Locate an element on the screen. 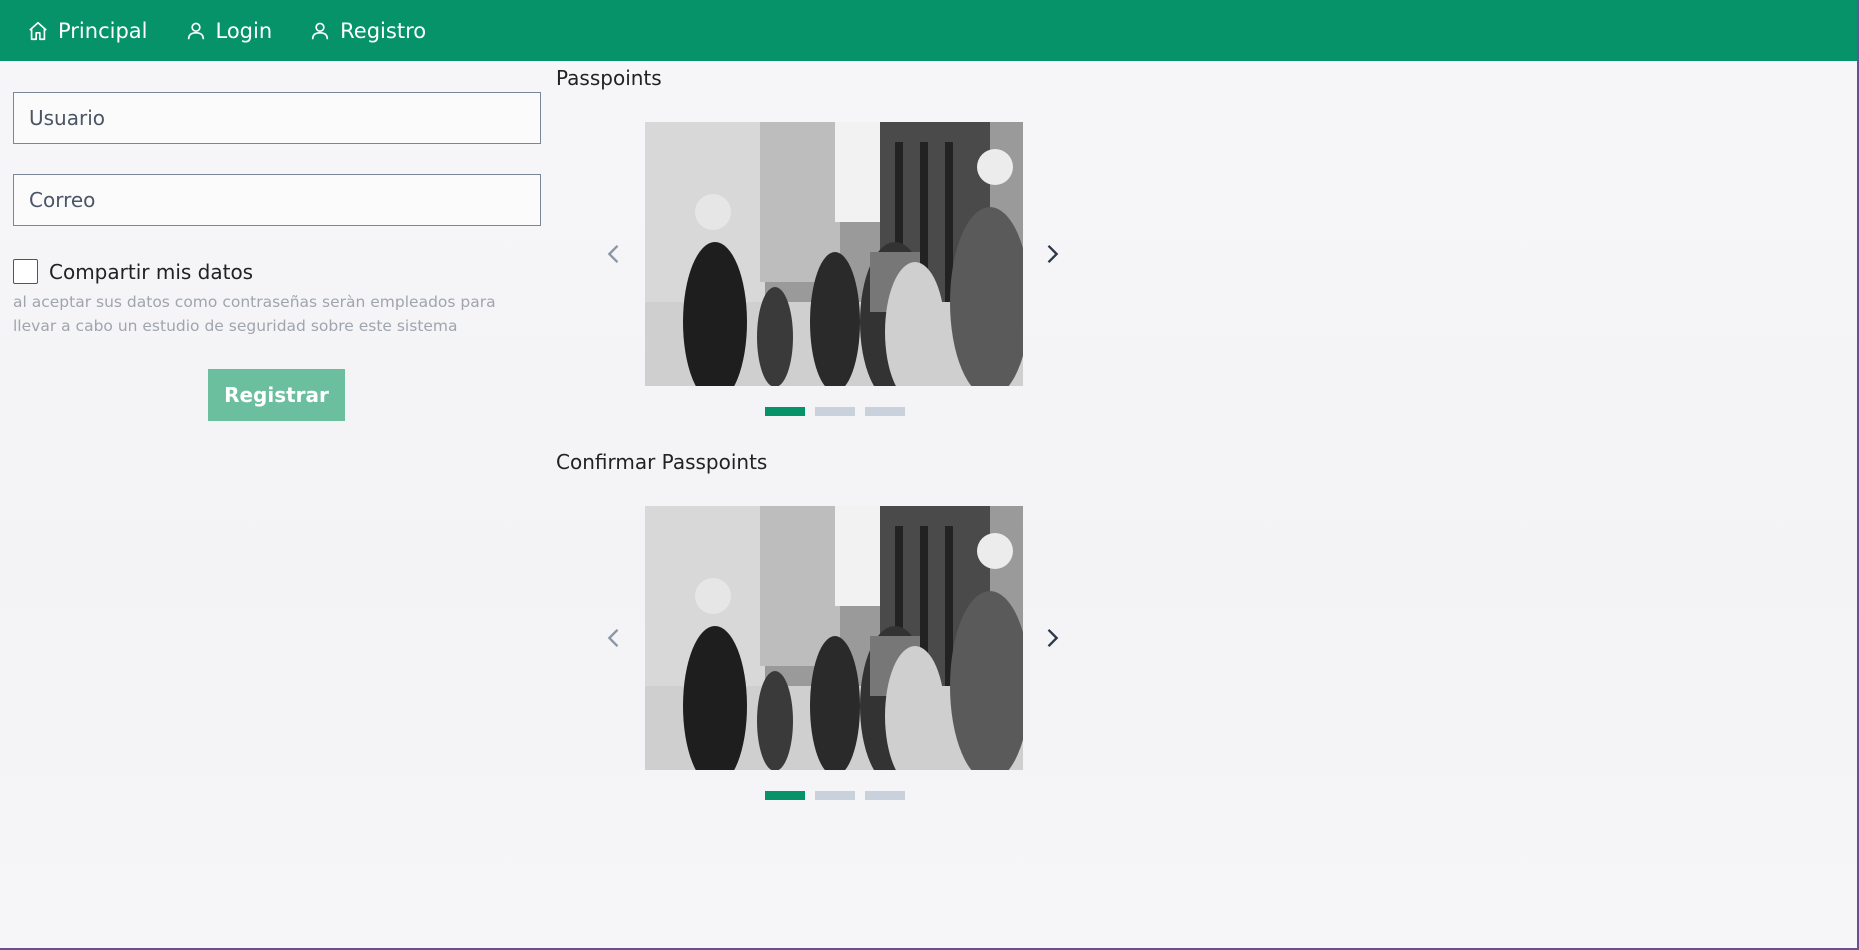  share-data-checkbox is located at coordinates (25, 271).